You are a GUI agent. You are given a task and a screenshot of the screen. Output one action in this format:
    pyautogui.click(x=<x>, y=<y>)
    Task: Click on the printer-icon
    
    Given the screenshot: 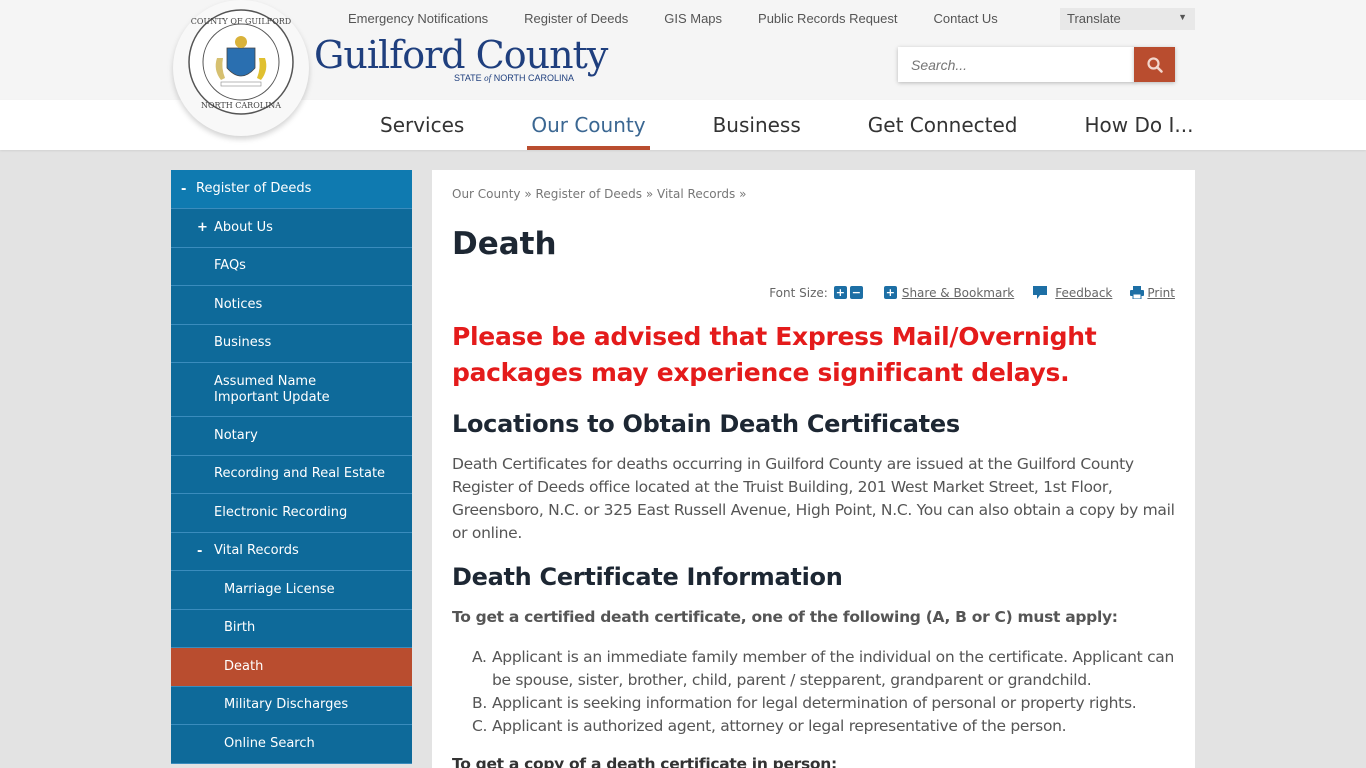 What is the action you would take?
    pyautogui.click(x=1137, y=292)
    